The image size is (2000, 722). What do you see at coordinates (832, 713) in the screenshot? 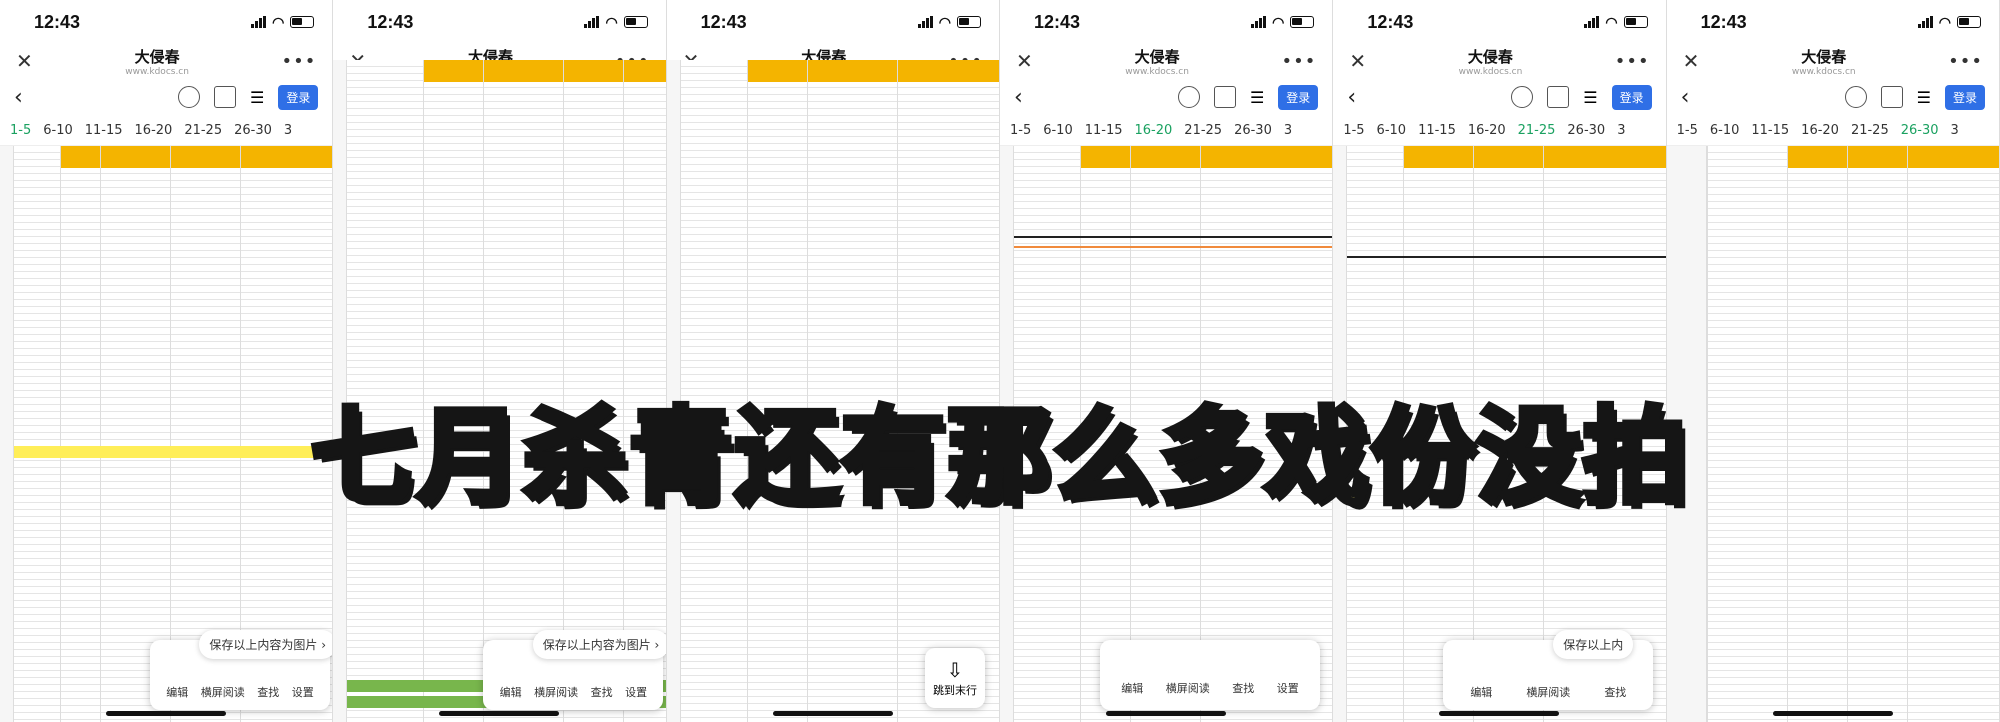
I see `home-indicator` at bounding box center [832, 713].